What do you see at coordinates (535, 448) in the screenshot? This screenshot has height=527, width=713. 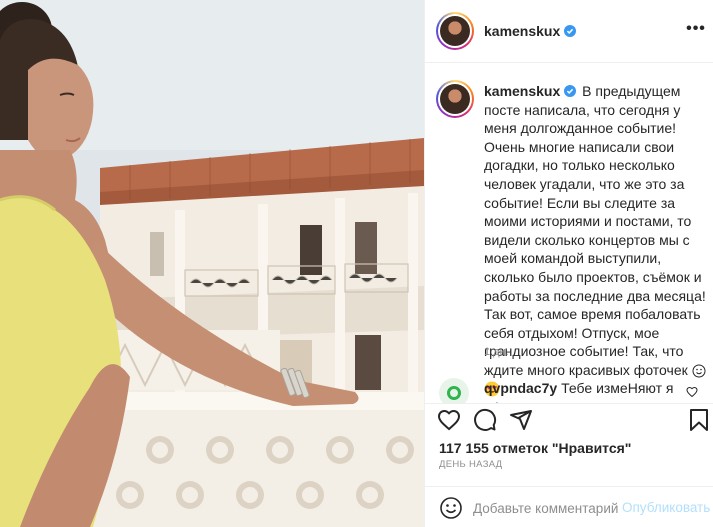 I see `likes-count: 117 155 отметок "Нравится"` at bounding box center [535, 448].